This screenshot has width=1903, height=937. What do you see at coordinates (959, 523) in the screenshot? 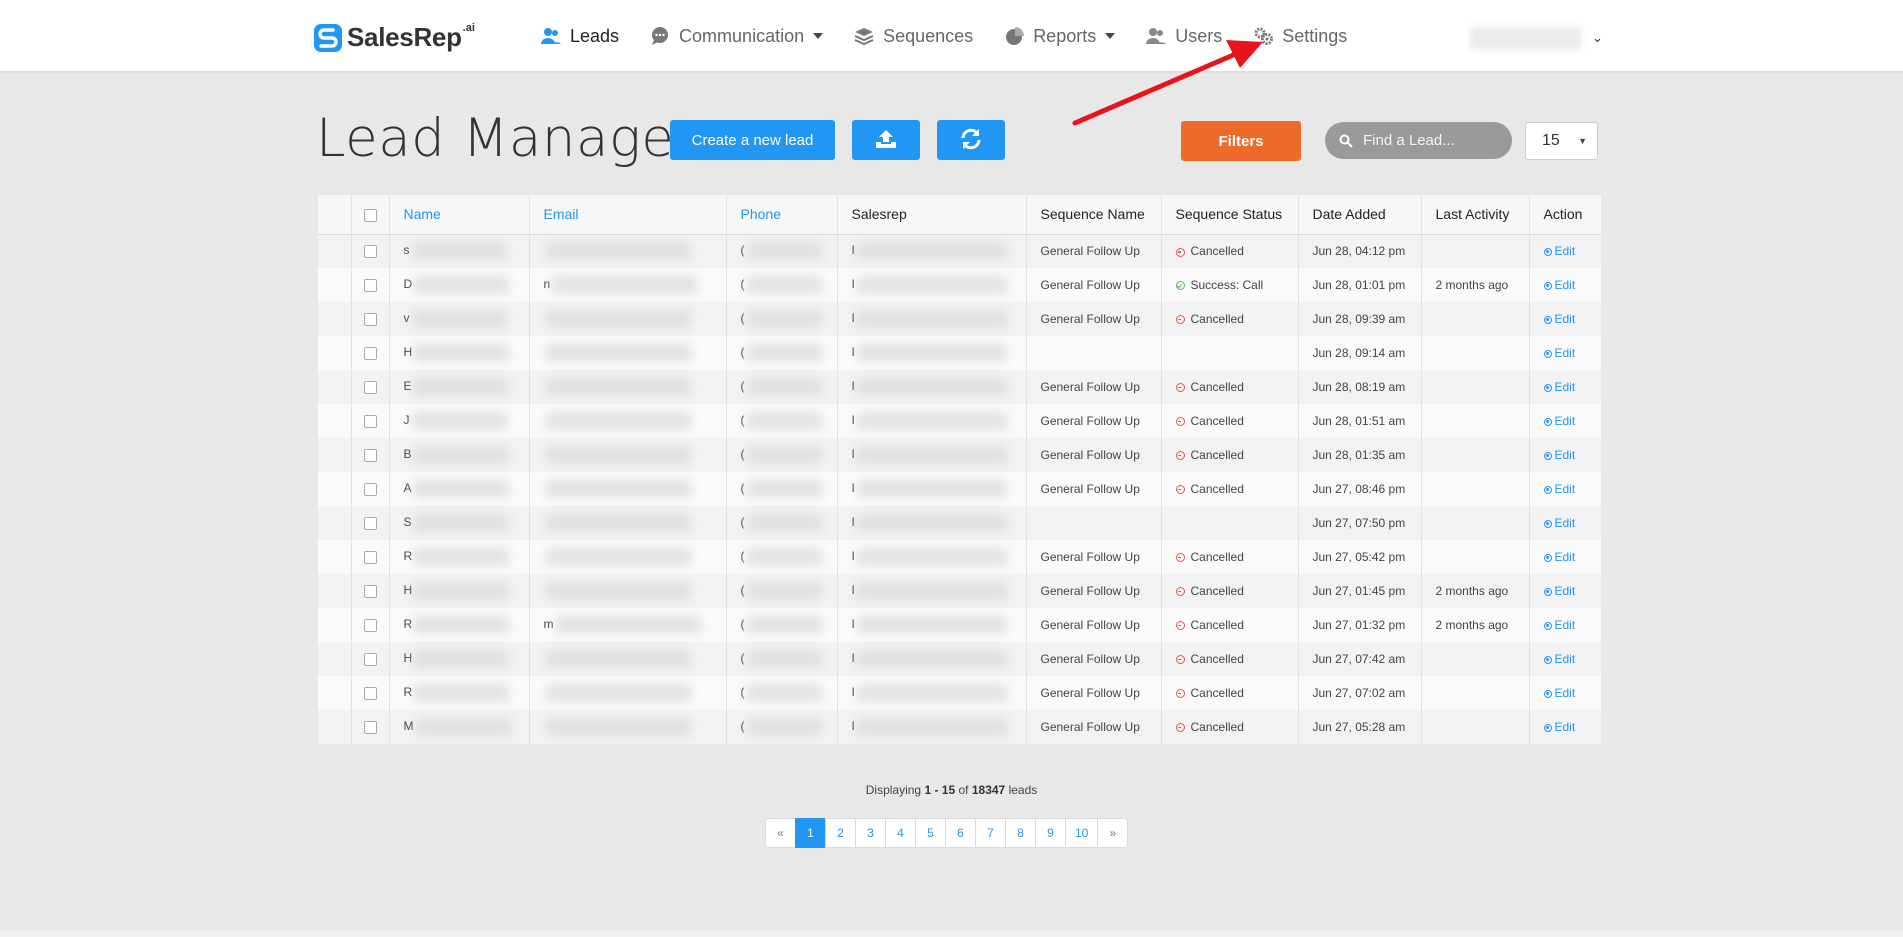
I see `table-row: S (I Jun 27, 07:50 pm Edit` at bounding box center [959, 523].